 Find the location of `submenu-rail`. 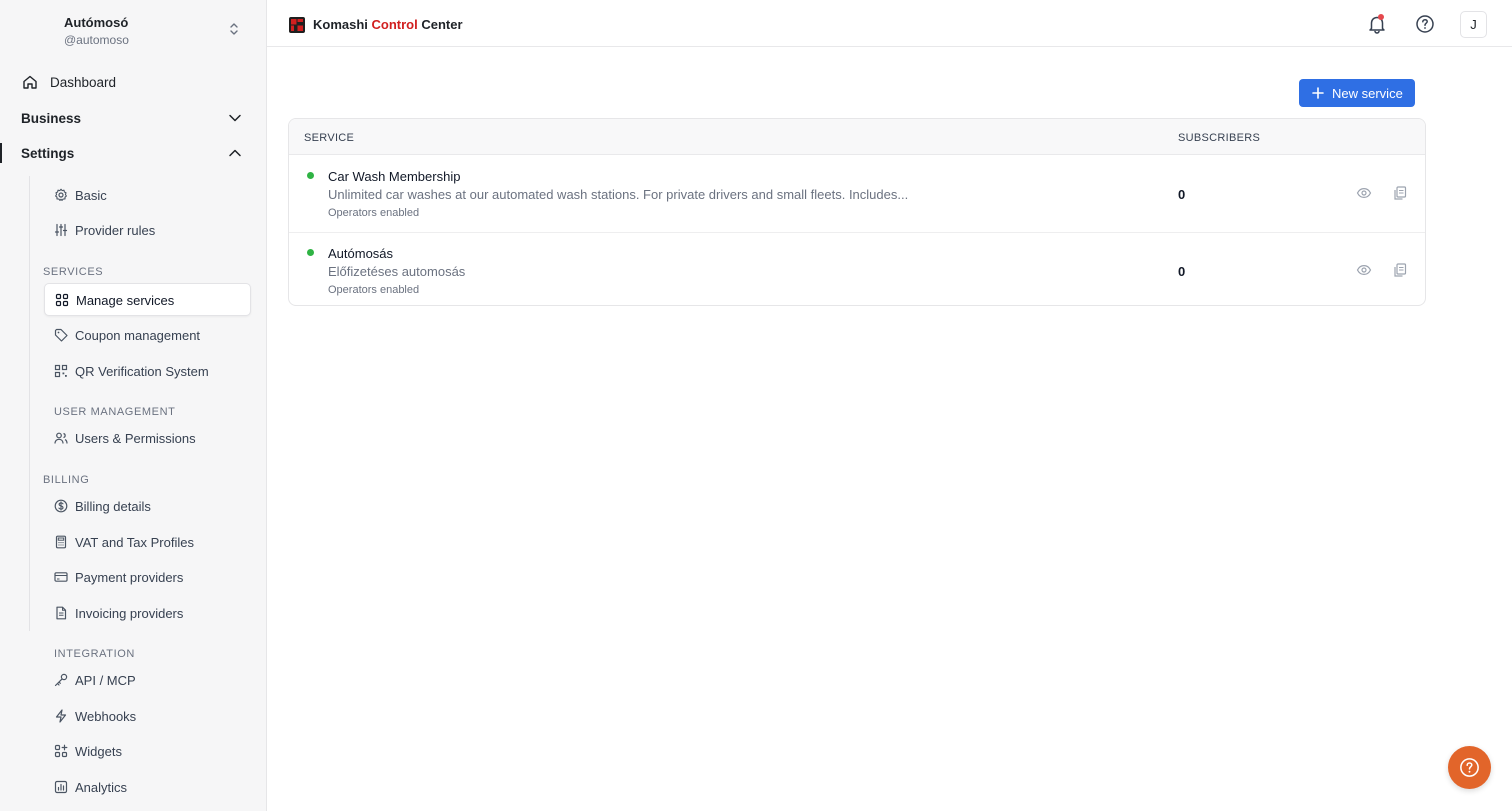

submenu-rail is located at coordinates (29, 403).